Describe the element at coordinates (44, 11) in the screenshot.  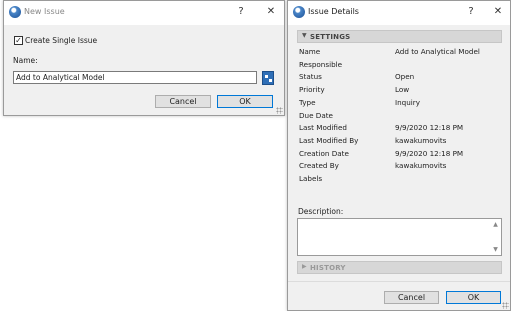
I see `new-issue-title: New Issue` at that location.